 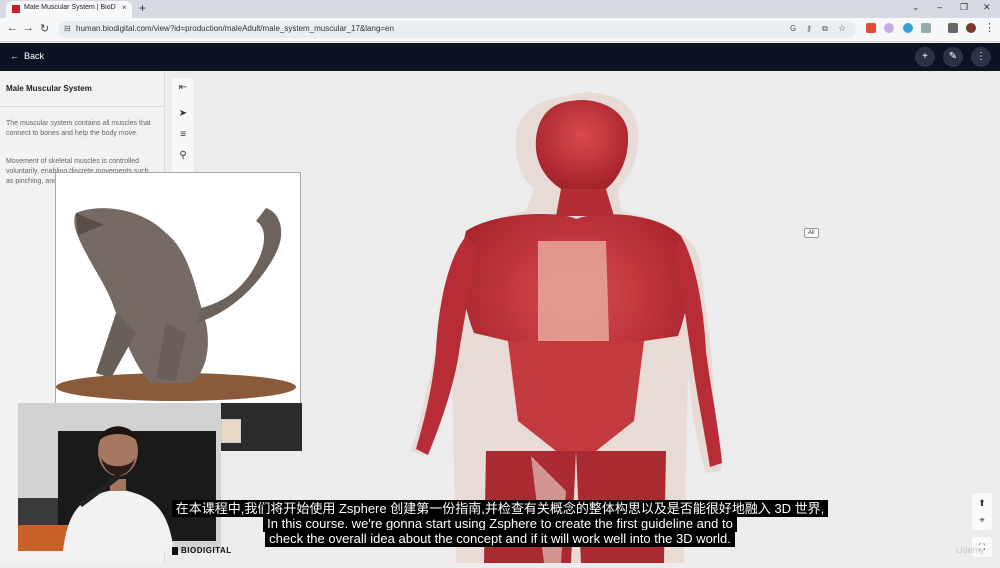 I want to click on maximize-button: ❐, so click(x=964, y=7).